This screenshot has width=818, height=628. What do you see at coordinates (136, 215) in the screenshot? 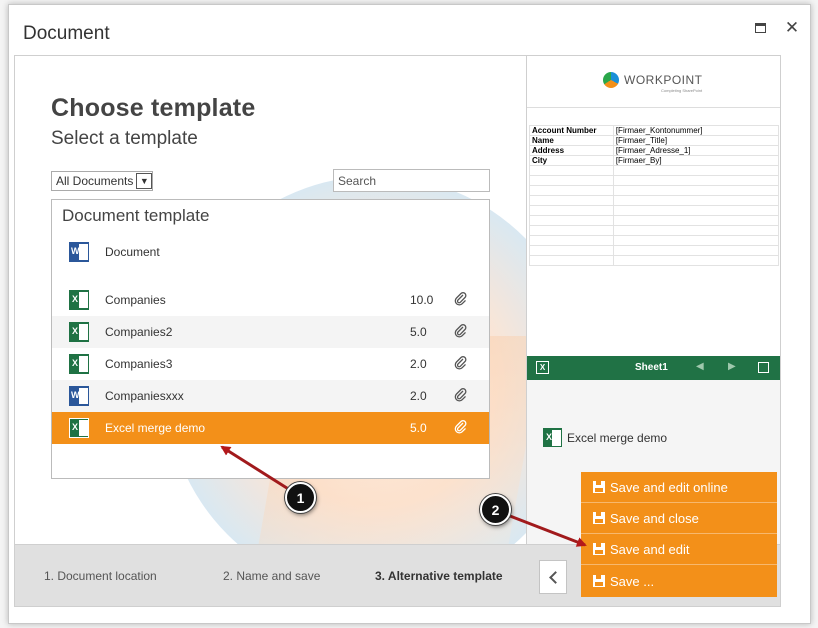
I see `template-list-title: Document template` at bounding box center [136, 215].